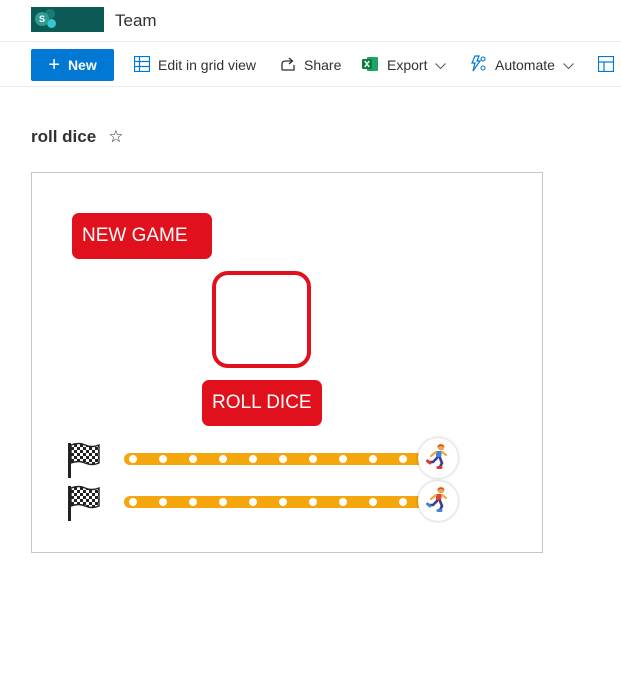 This screenshot has height=674, width=621. I want to click on new-button: + New, so click(72, 65).